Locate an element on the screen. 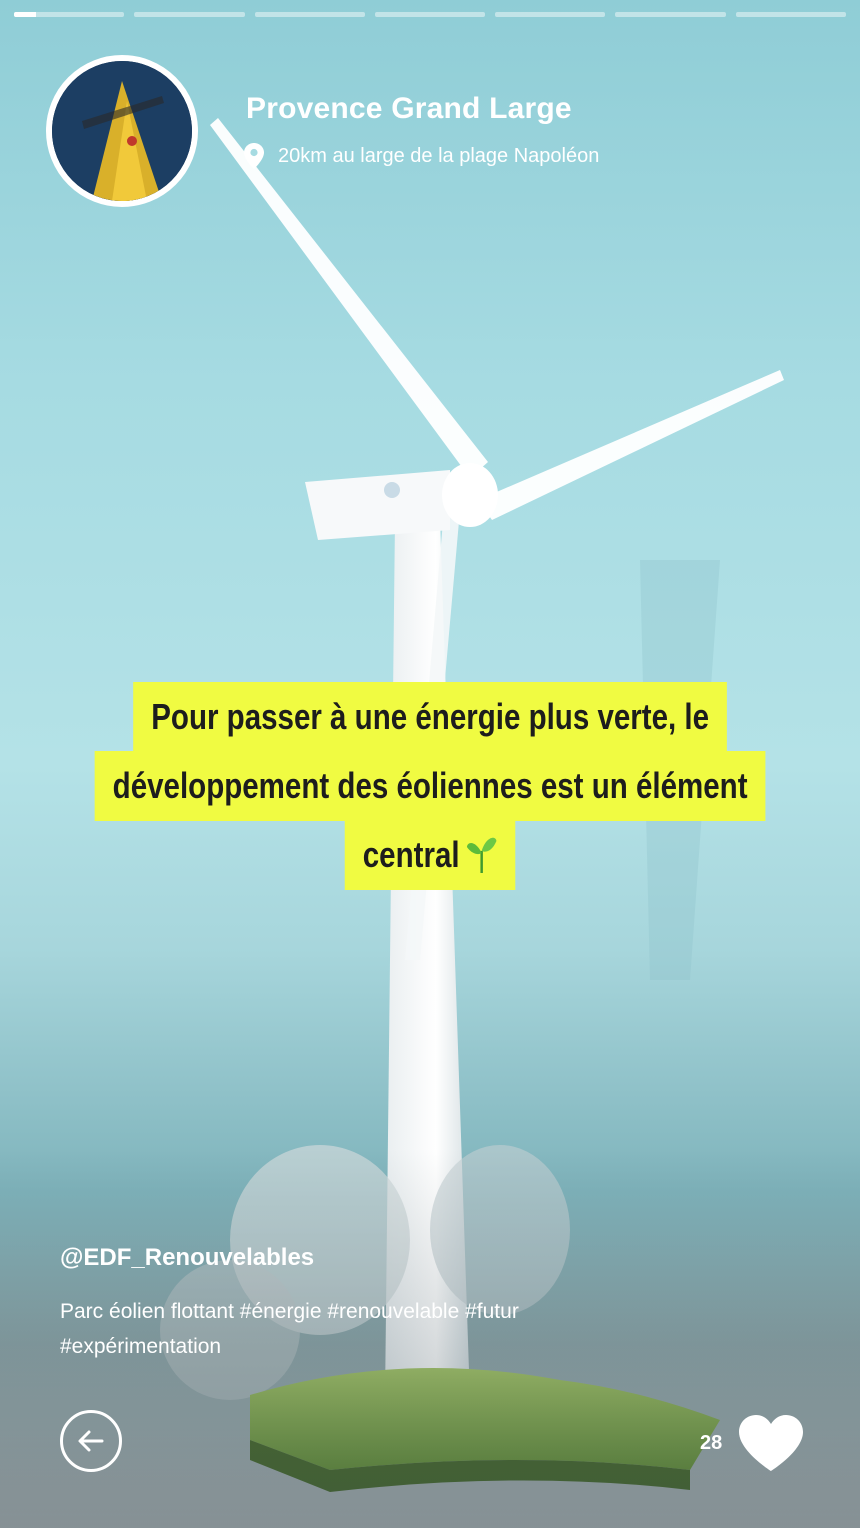 This screenshot has width=860, height=1528. sprout-icon is located at coordinates (481, 855).